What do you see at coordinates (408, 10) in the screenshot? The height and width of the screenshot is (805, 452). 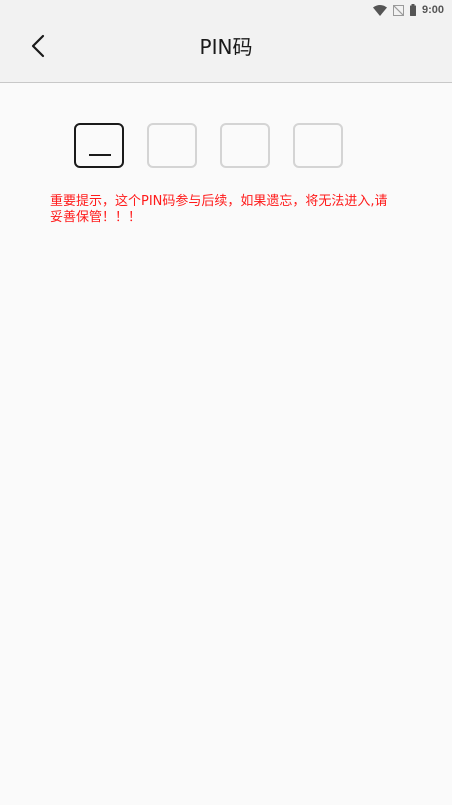 I see `status-icons: 9:00` at bounding box center [408, 10].